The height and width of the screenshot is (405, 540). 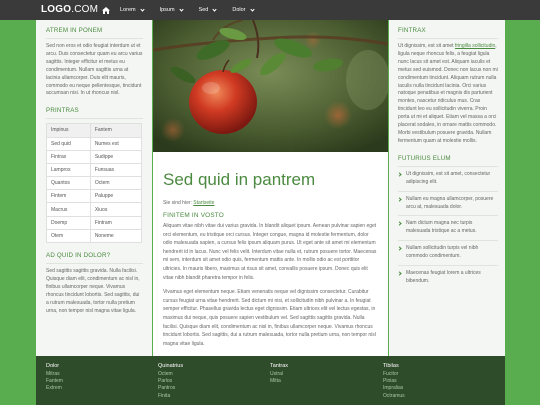 What do you see at coordinates (74, 30) in the screenshot?
I see `atrem-heading: ATREM IN PONEM` at bounding box center [74, 30].